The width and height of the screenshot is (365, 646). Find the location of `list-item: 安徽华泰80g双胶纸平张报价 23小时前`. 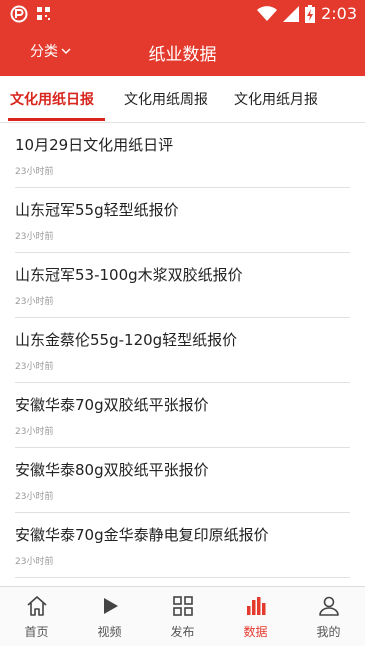

list-item: 安徽华泰80g双胶纸平张报价 23小时前 is located at coordinates (182, 480).